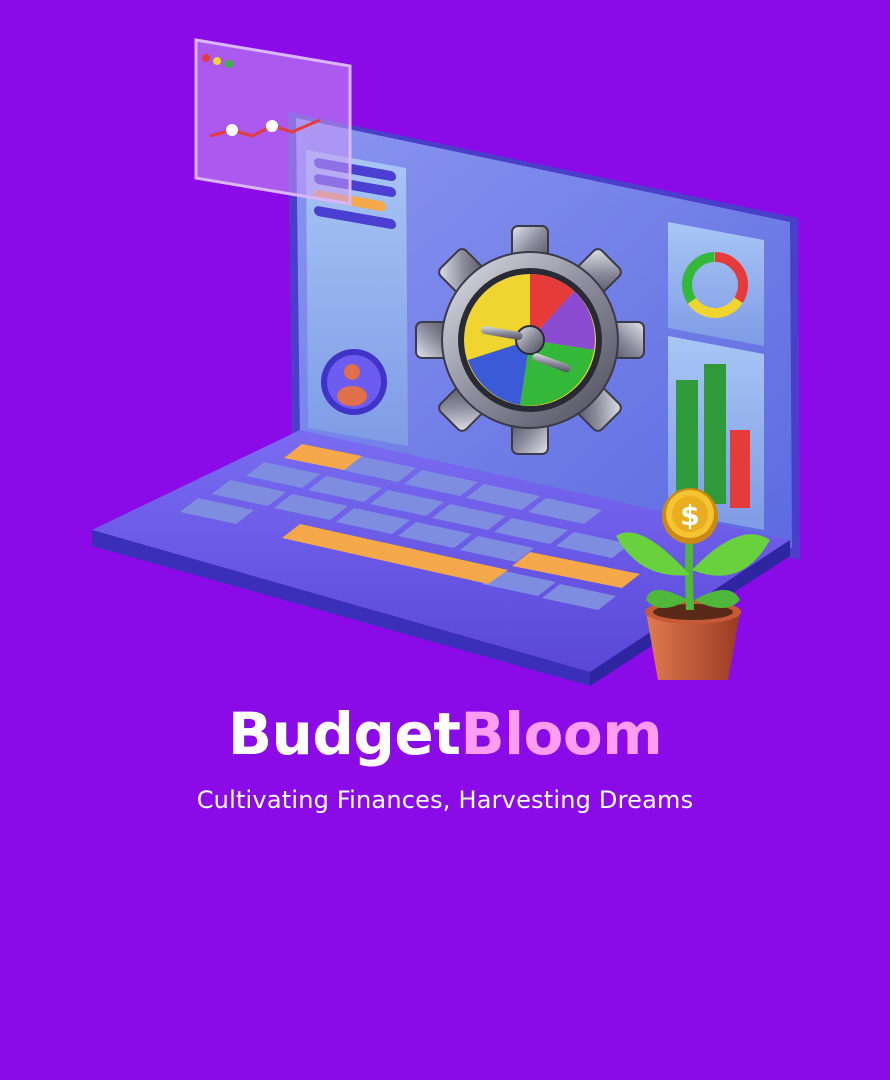  Describe the element at coordinates (354, 382) in the screenshot. I see `user-avatar-icon` at that location.